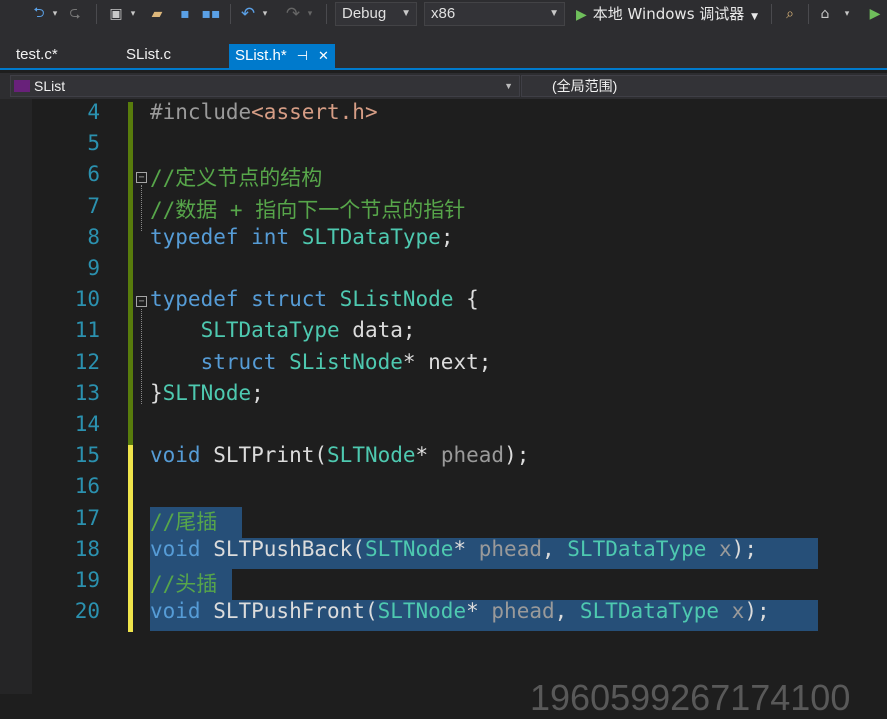 This screenshot has height=719, width=887. What do you see at coordinates (376, 14) in the screenshot?
I see `configuration-select: Debug ▼` at bounding box center [376, 14].